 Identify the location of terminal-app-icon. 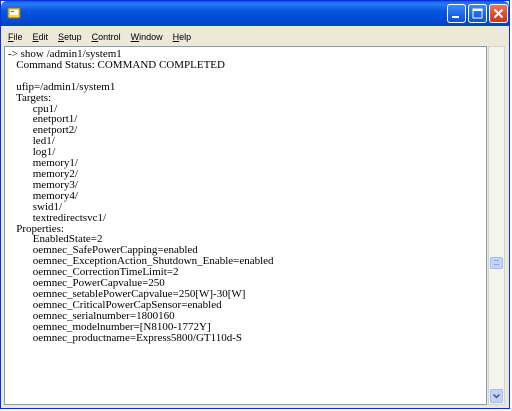
(14, 13).